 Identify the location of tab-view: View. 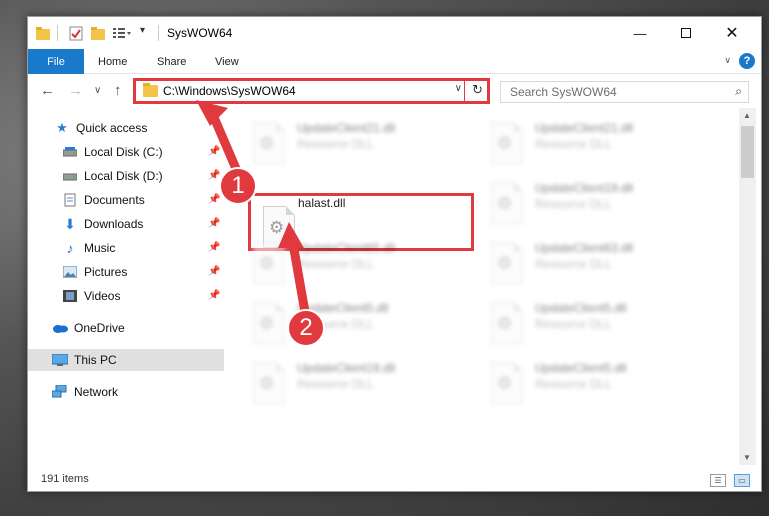
(227, 61).